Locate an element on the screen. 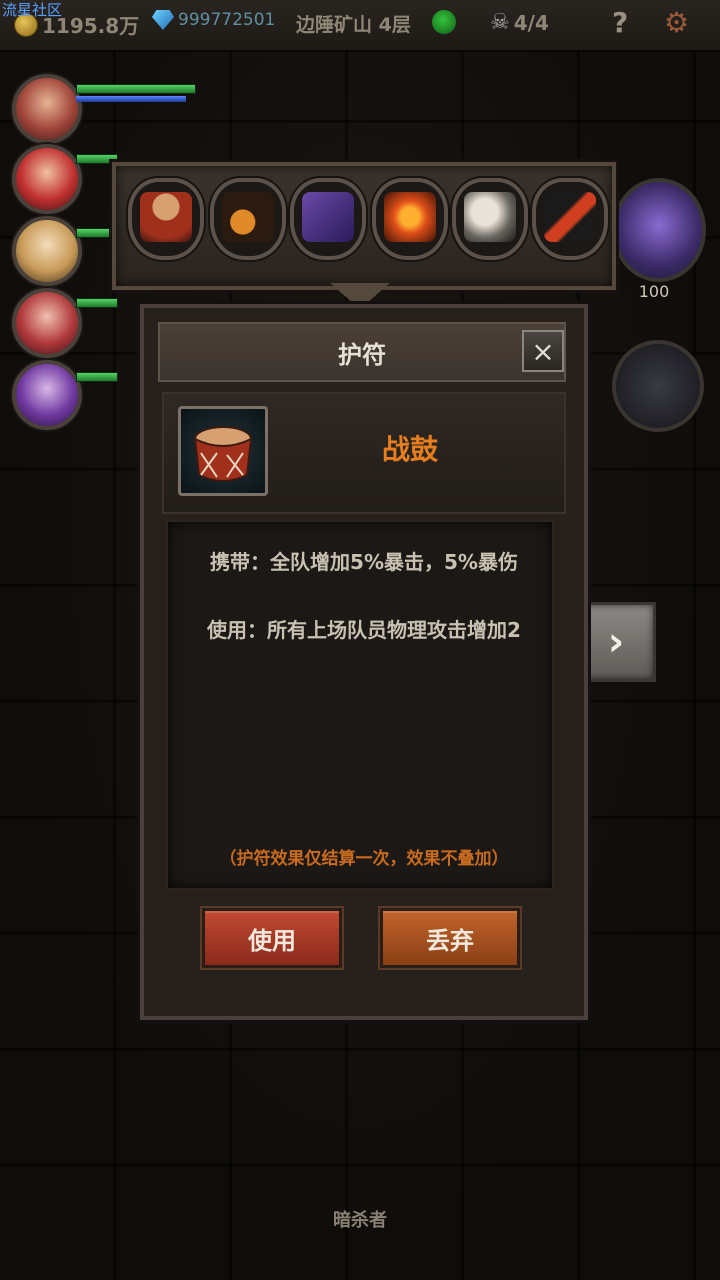 The width and height of the screenshot is (720, 1280). gear-icon: ⚙ is located at coordinates (677, 22).